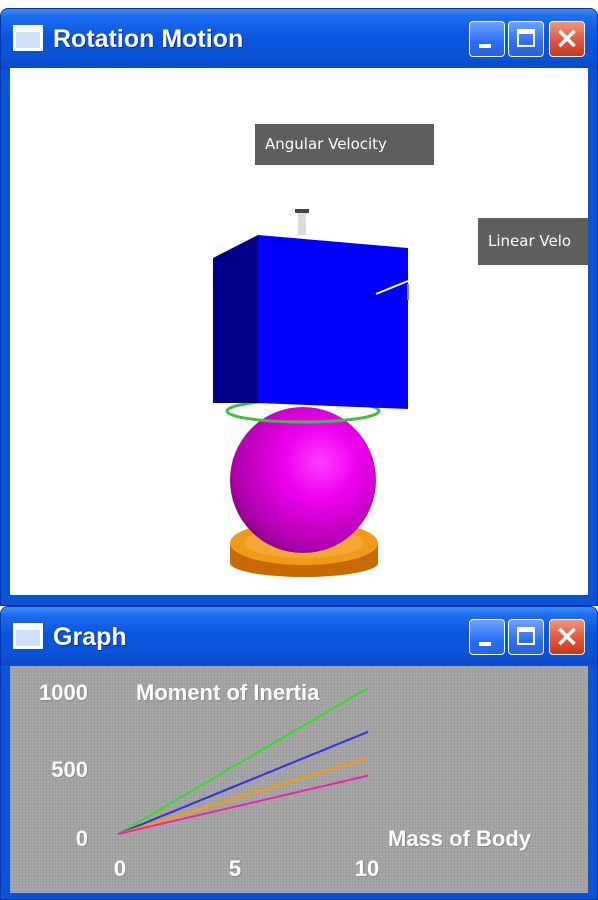 The image size is (598, 900). What do you see at coordinates (299, 636) in the screenshot?
I see `graph-title-bar: Graph ×` at bounding box center [299, 636].